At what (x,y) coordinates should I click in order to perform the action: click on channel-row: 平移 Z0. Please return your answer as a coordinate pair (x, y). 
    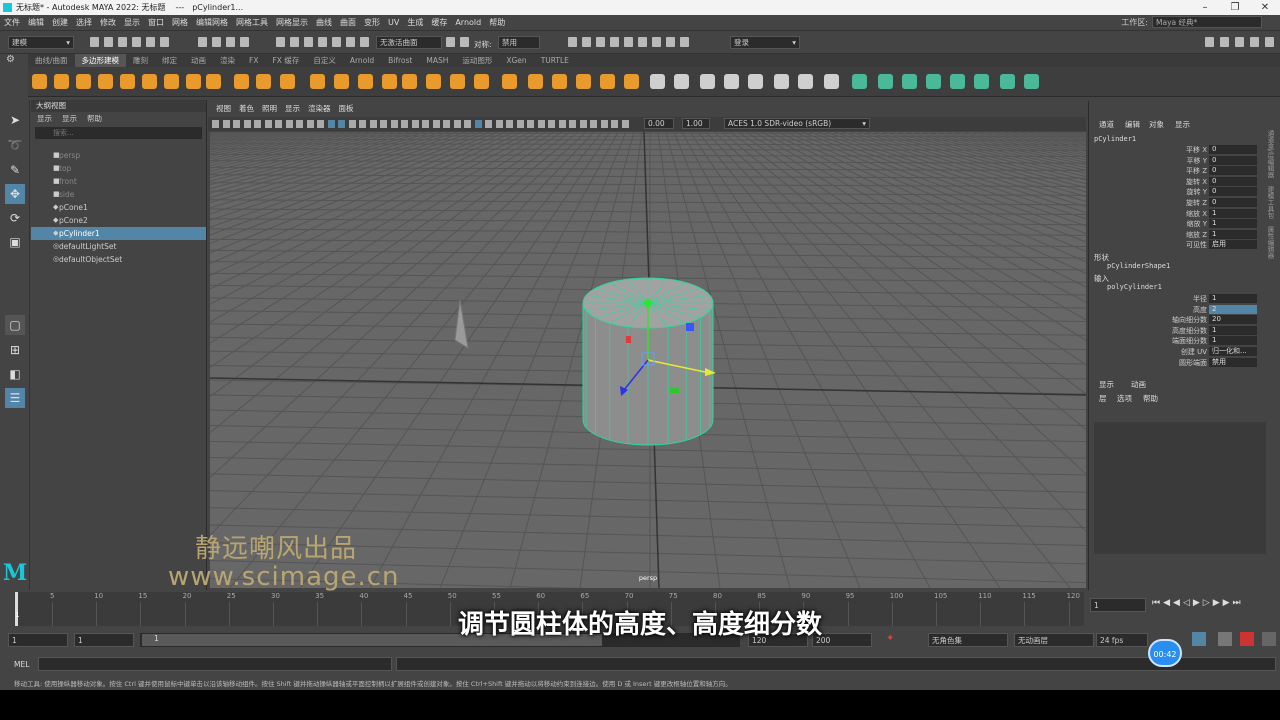
    Looking at the image, I should click on (1174, 171).